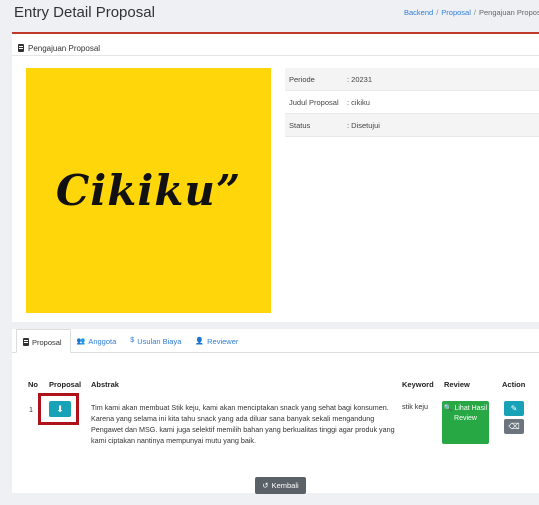  What do you see at coordinates (412, 79) in the screenshot?
I see `info-row-periode: Periode : 20231` at bounding box center [412, 79].